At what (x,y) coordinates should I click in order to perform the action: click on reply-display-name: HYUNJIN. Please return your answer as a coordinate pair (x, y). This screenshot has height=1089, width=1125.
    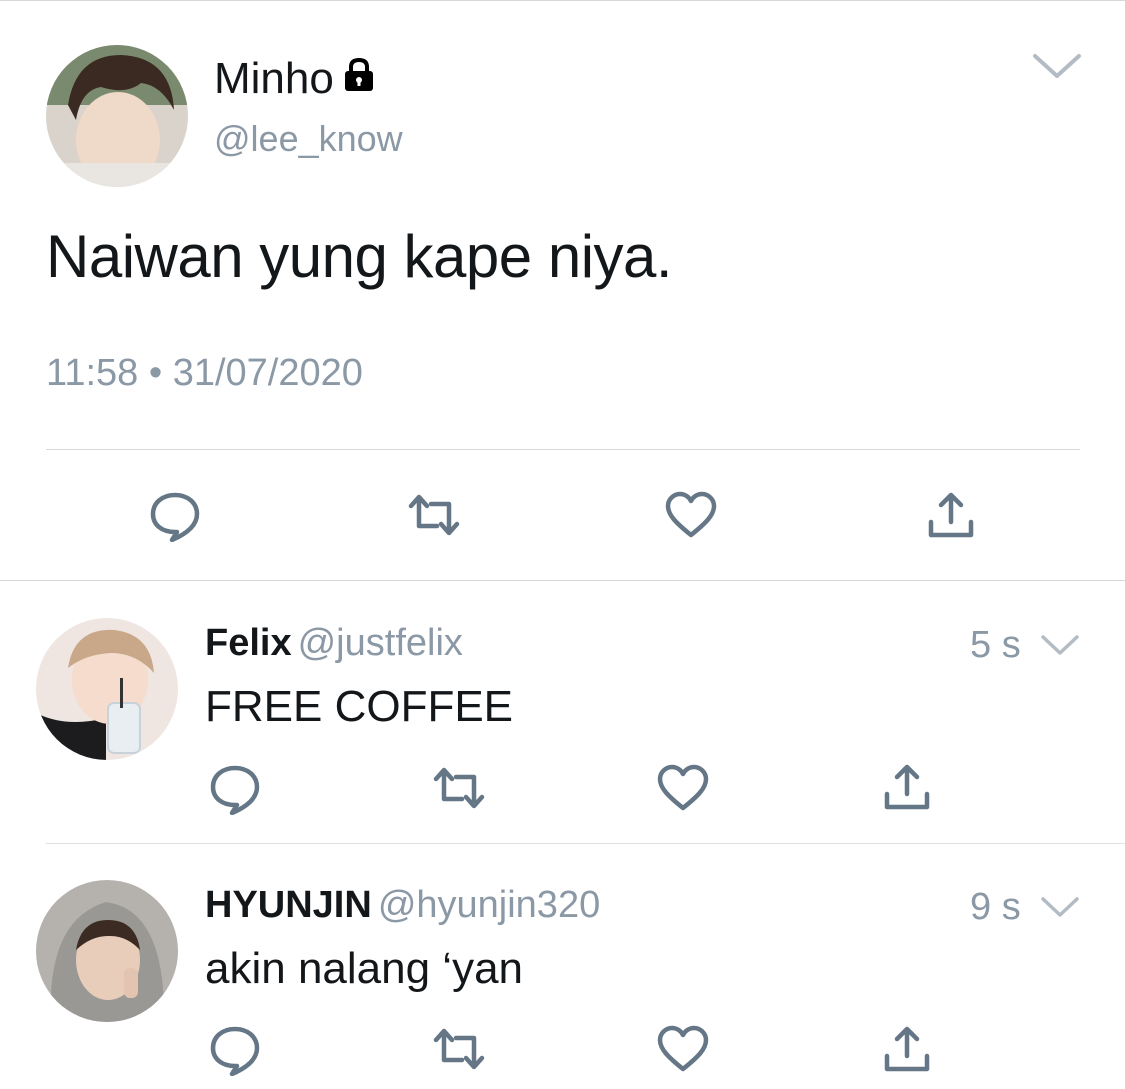
    Looking at the image, I should click on (288, 905).